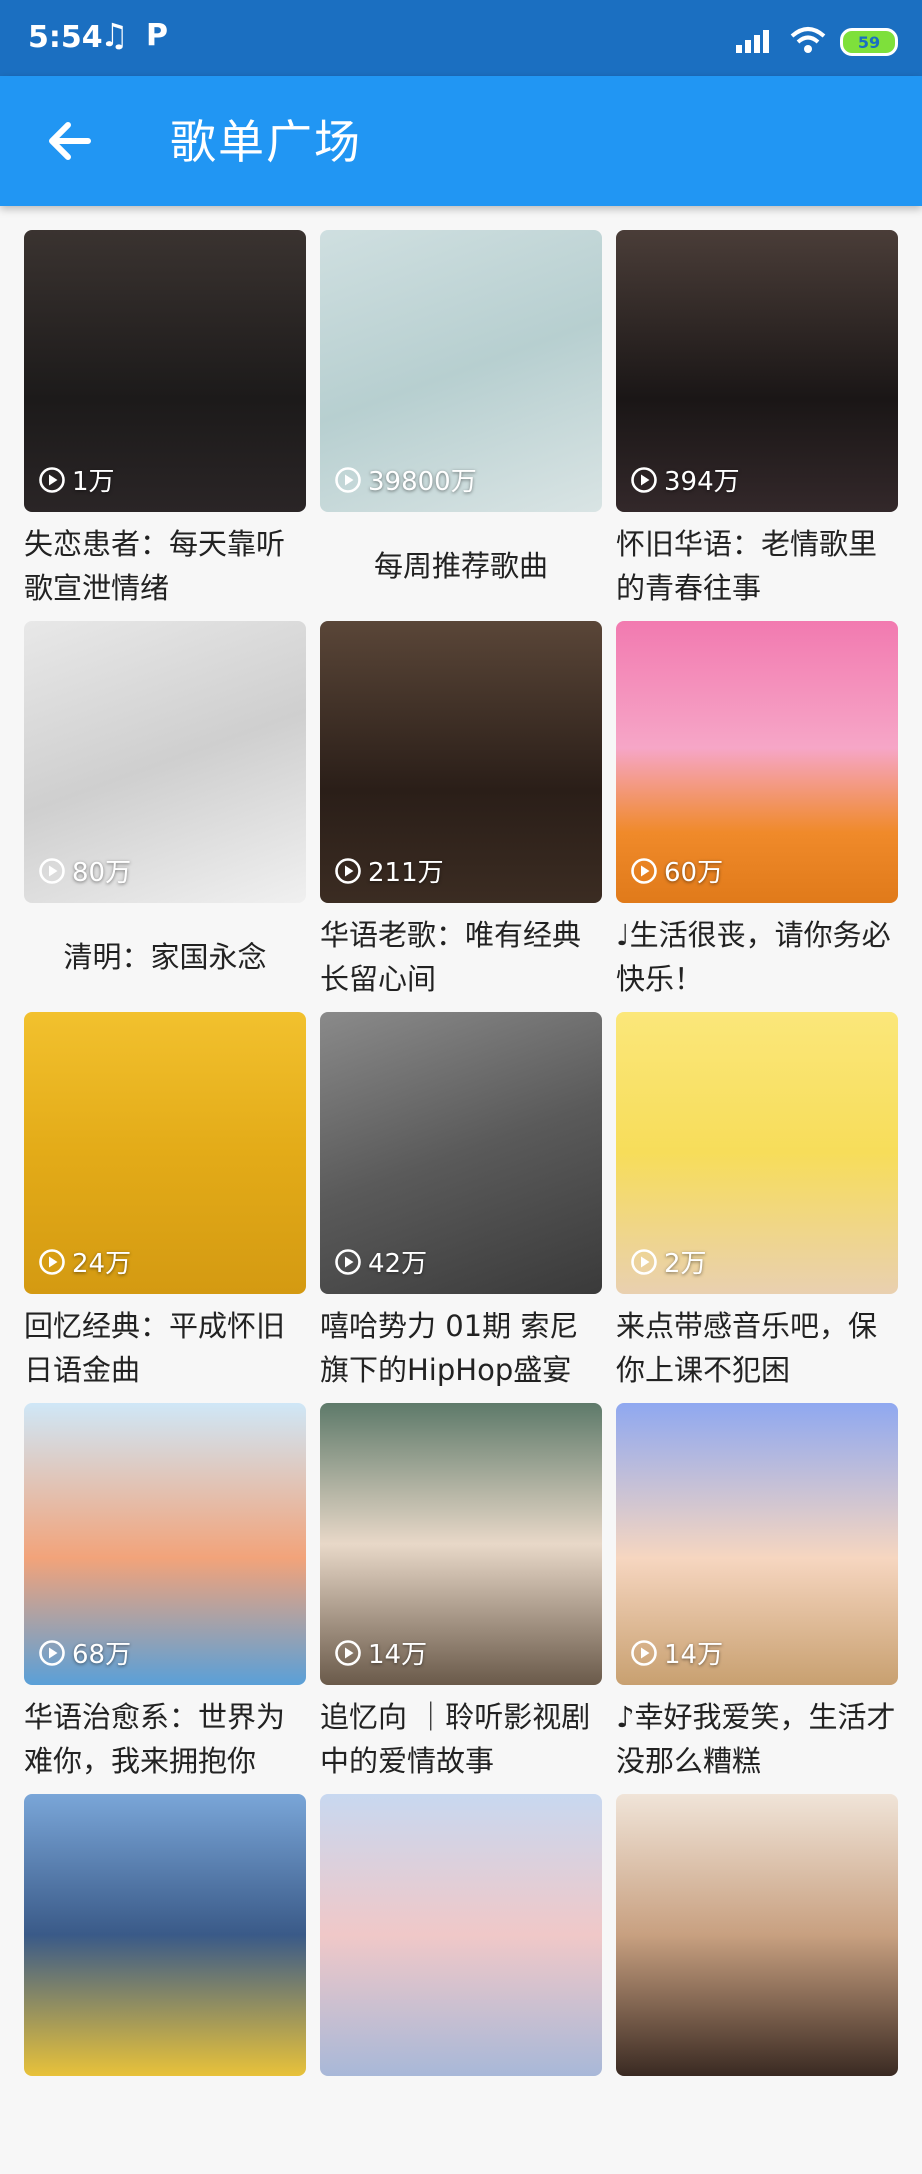 The height and width of the screenshot is (2174, 922). What do you see at coordinates (702, 482) in the screenshot?
I see `play-count-text: 394万` at bounding box center [702, 482].